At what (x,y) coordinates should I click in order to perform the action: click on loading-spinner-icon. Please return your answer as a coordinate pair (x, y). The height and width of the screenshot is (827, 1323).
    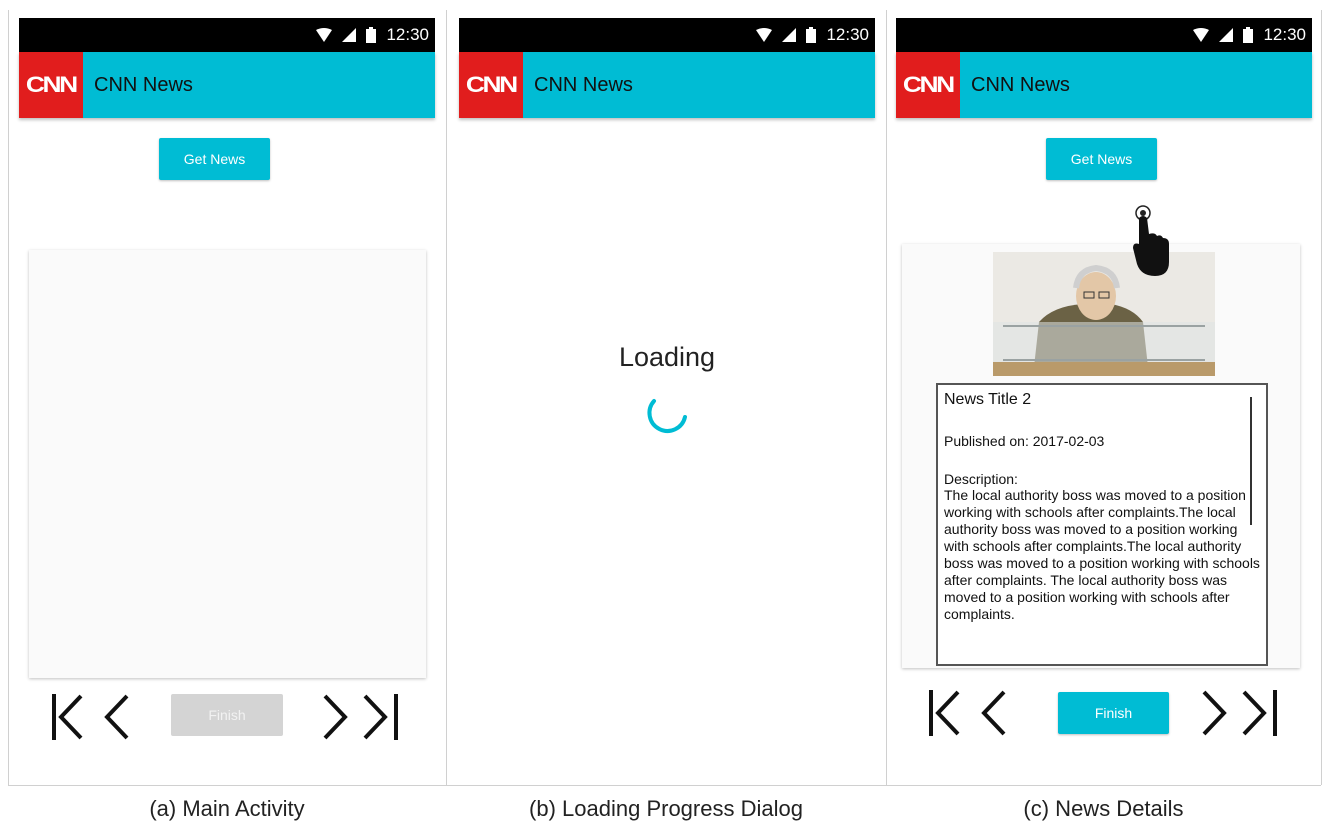
    Looking at the image, I should click on (667, 416).